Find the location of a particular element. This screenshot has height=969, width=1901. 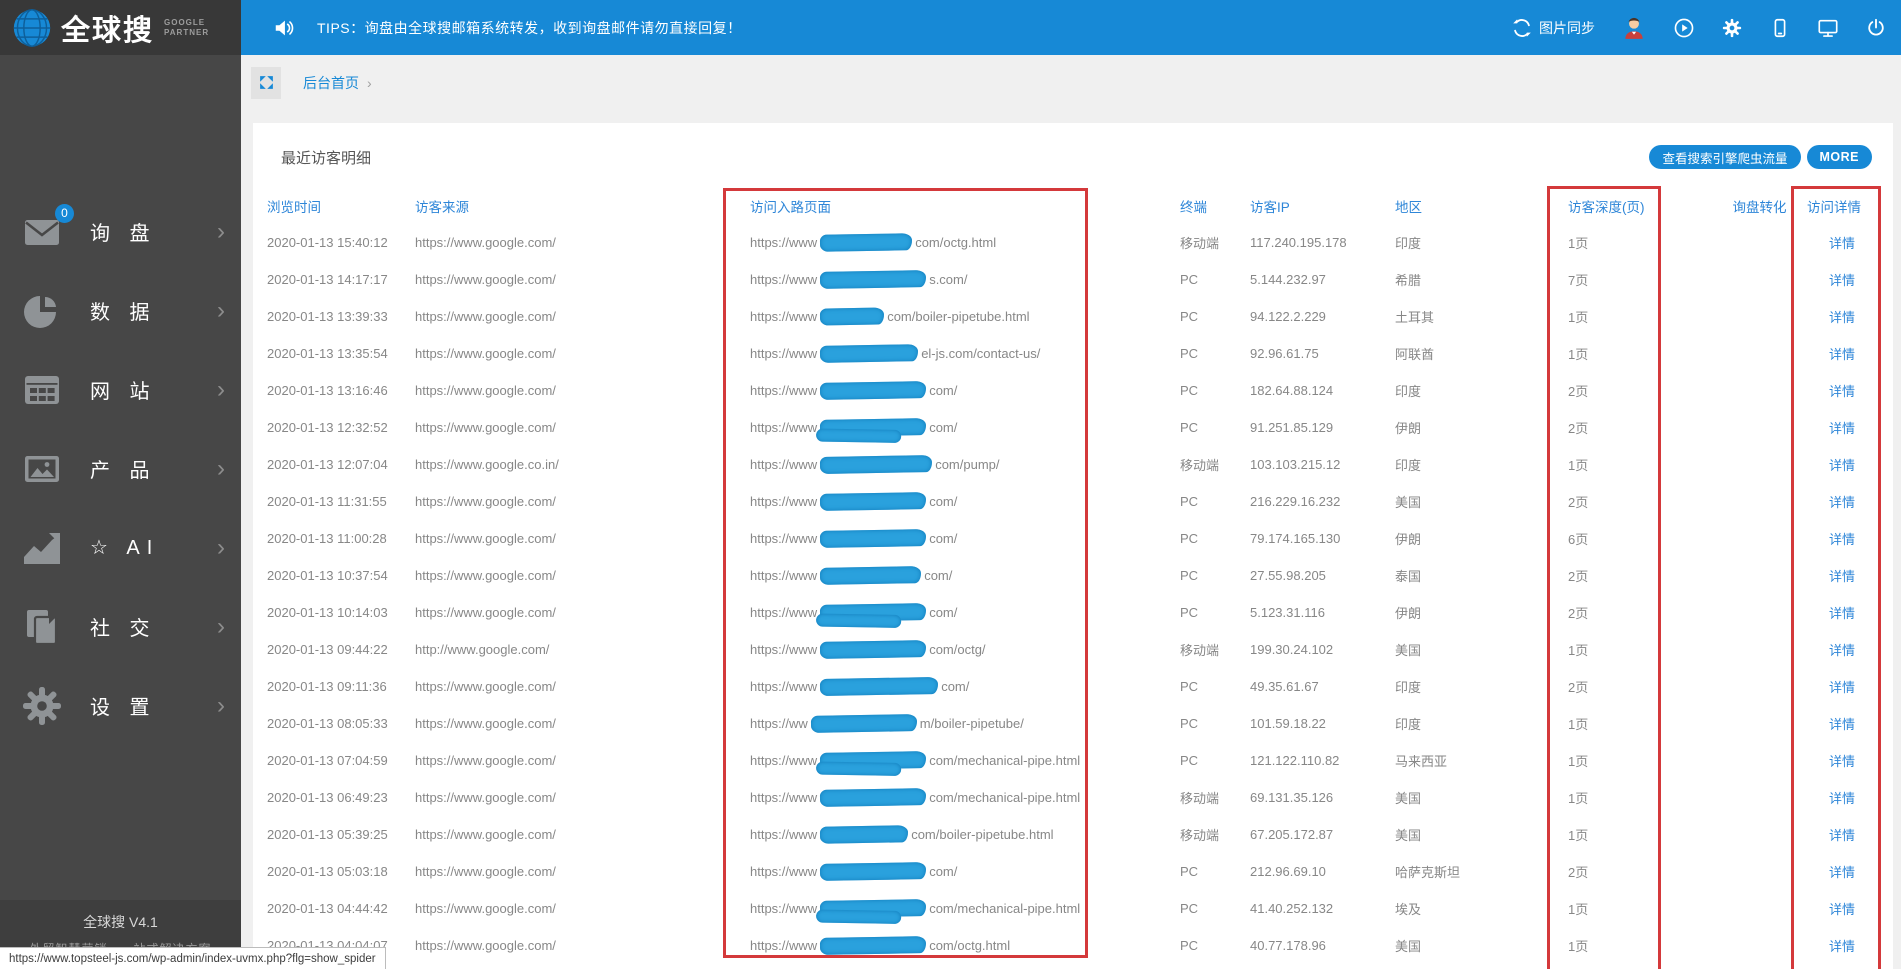

cell-visitor-ip: 121.122.110.82 is located at coordinates (1295, 760).